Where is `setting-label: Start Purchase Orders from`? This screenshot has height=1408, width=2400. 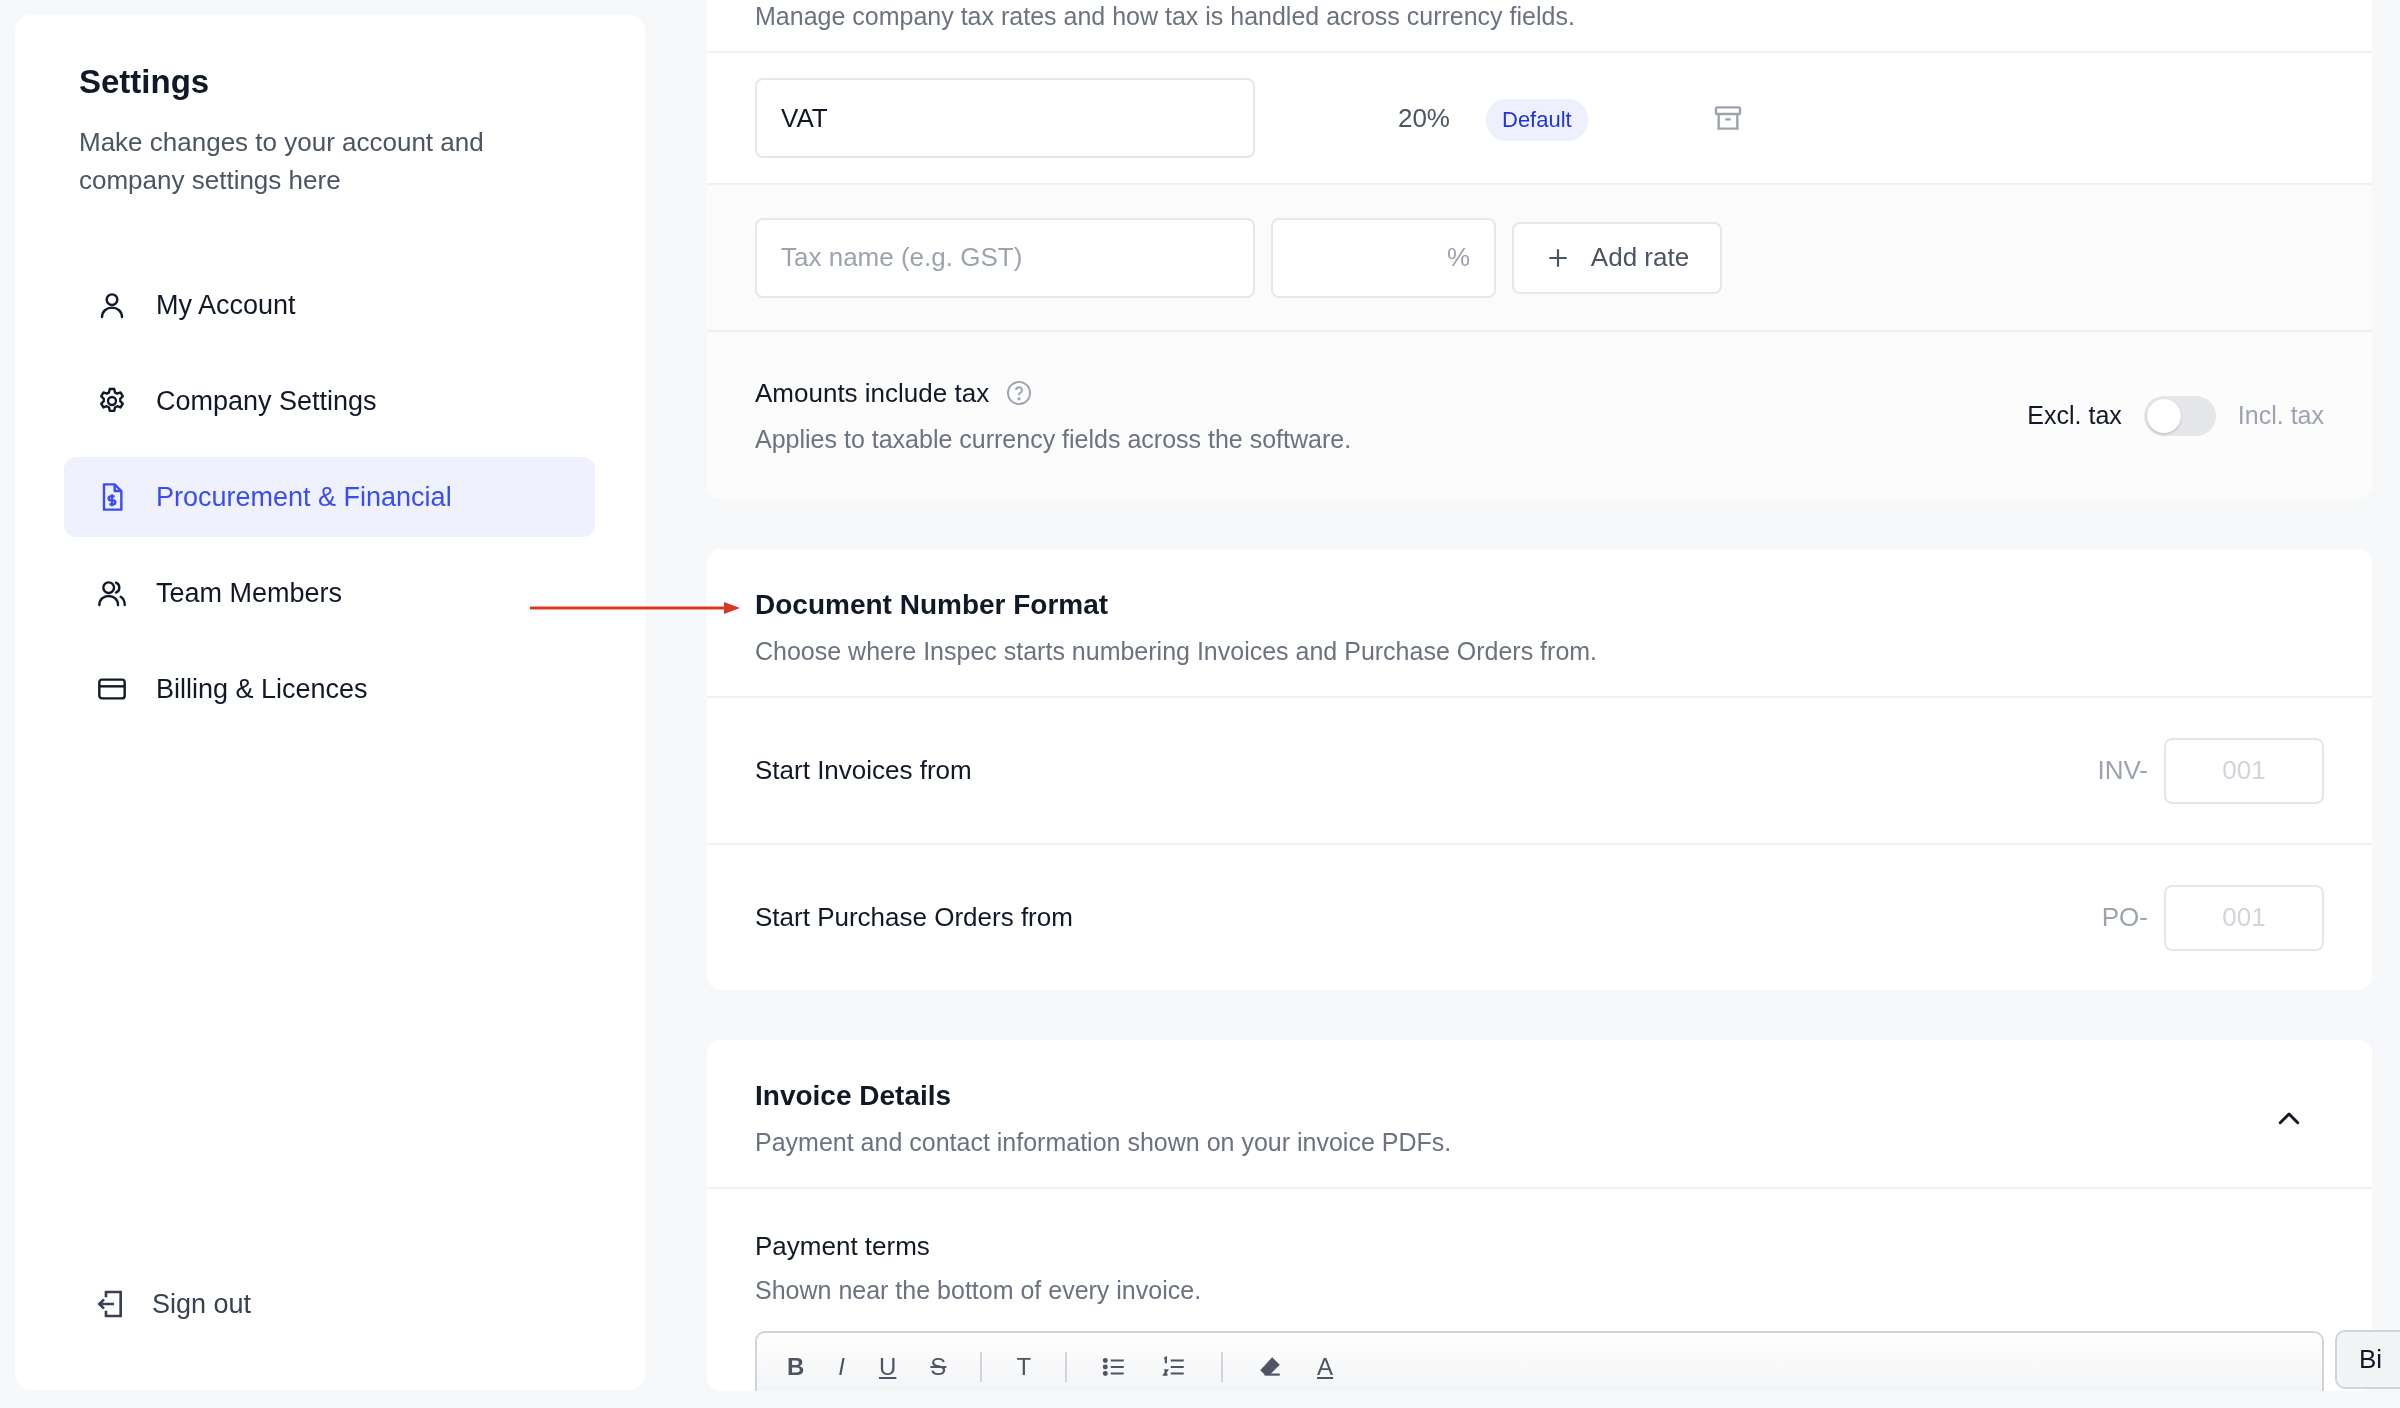
setting-label: Start Purchase Orders from is located at coordinates (914, 917).